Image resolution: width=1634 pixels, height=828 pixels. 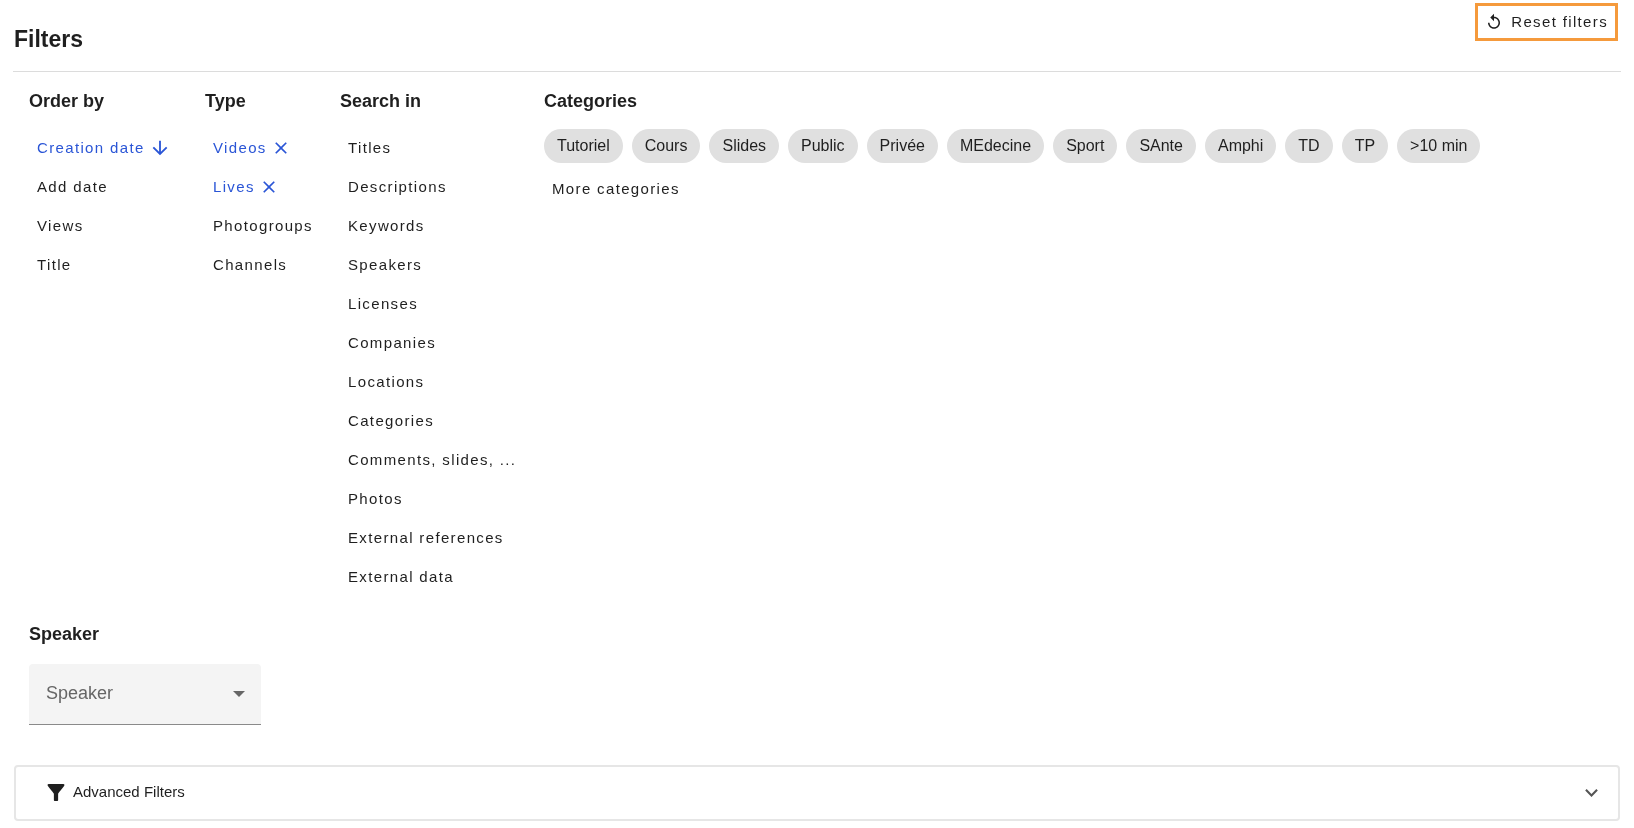 What do you see at coordinates (1591, 792) in the screenshot?
I see `chevron-icon` at bounding box center [1591, 792].